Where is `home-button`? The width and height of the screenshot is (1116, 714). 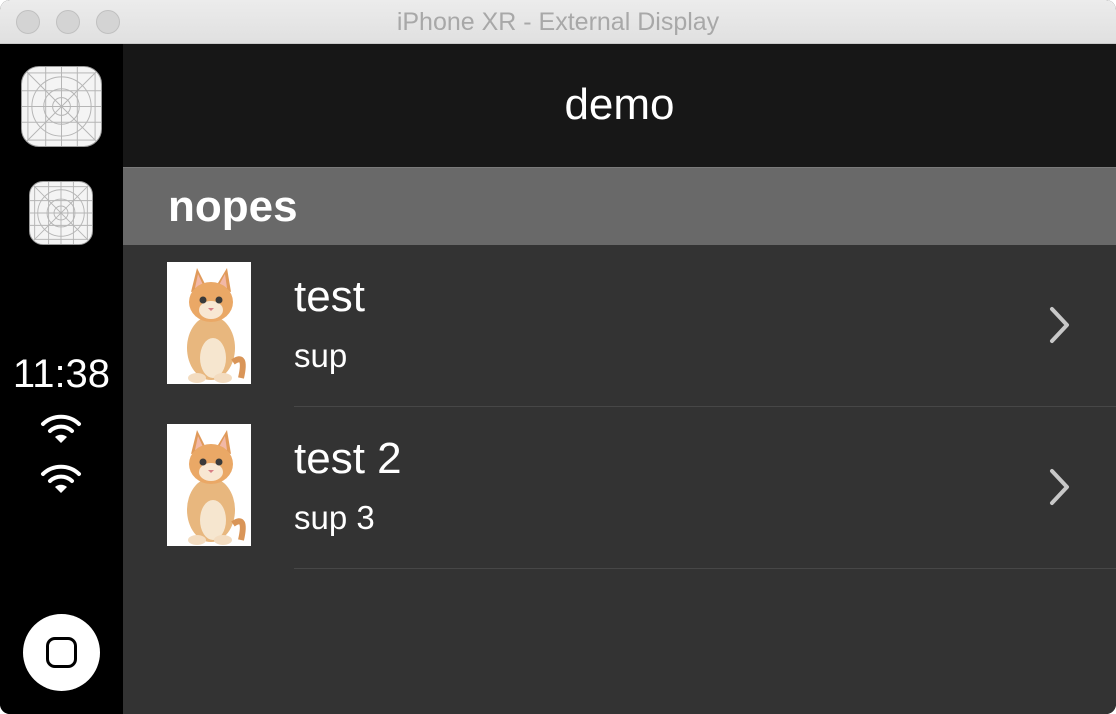 home-button is located at coordinates (61, 652).